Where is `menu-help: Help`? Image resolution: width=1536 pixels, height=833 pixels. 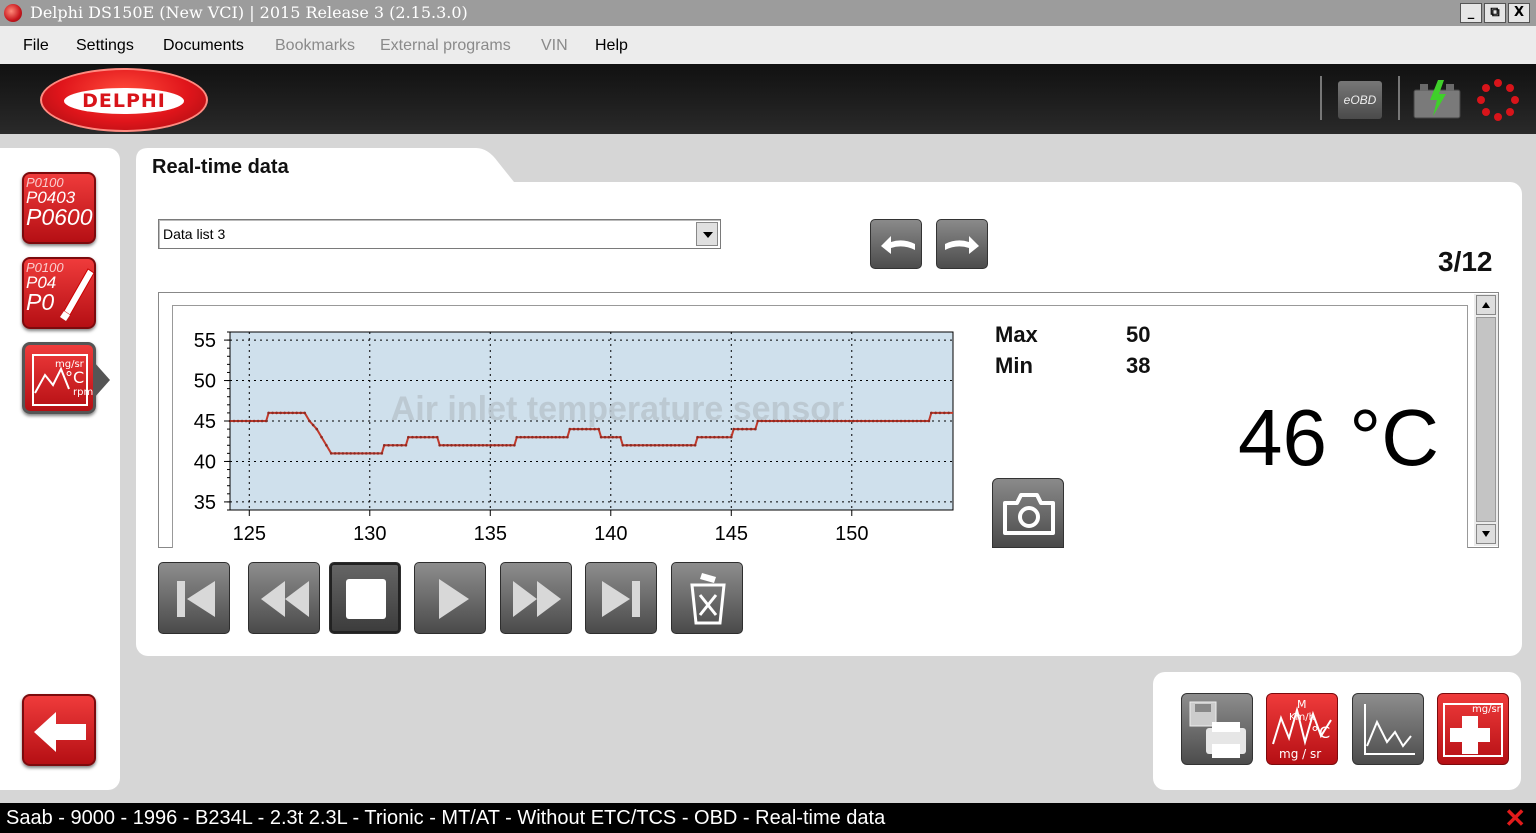 menu-help: Help is located at coordinates (611, 46).